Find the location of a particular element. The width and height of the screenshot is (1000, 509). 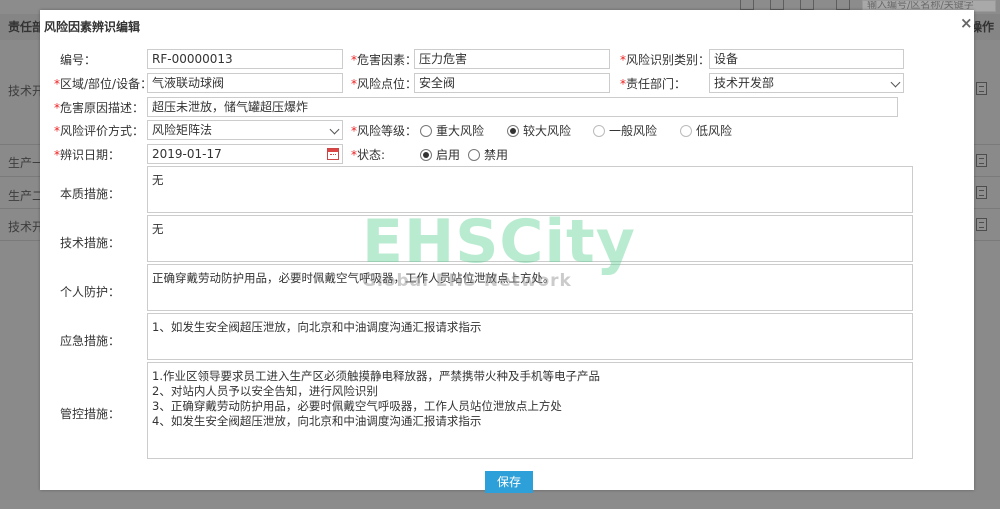

level-radio-major is located at coordinates (426, 131).